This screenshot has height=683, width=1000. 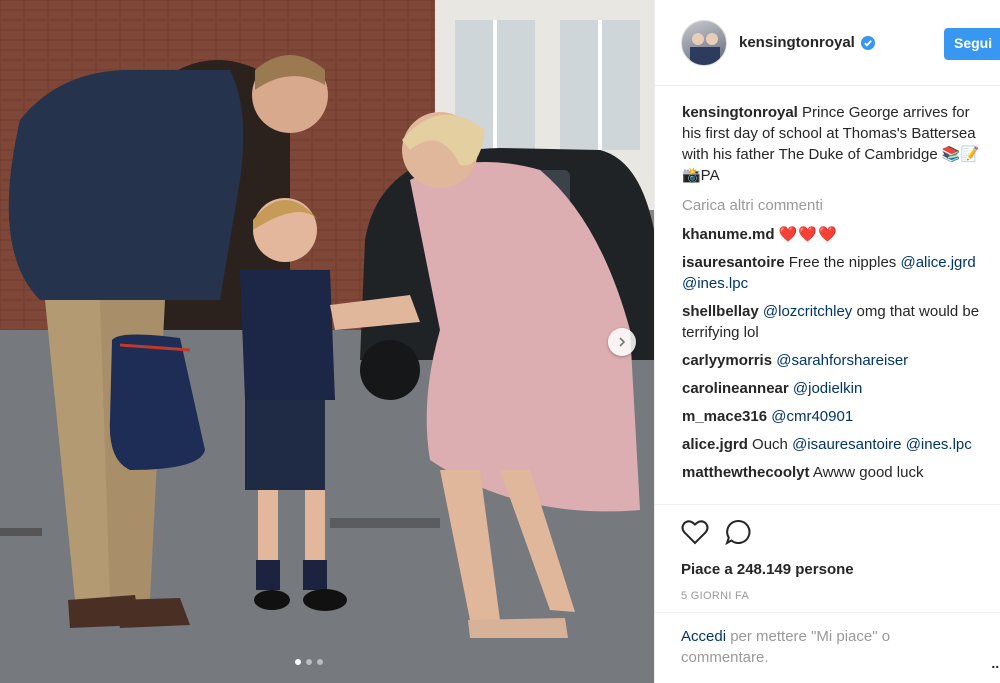 What do you see at coordinates (720, 311) in the screenshot?
I see `comment-username: shellbellay` at bounding box center [720, 311].